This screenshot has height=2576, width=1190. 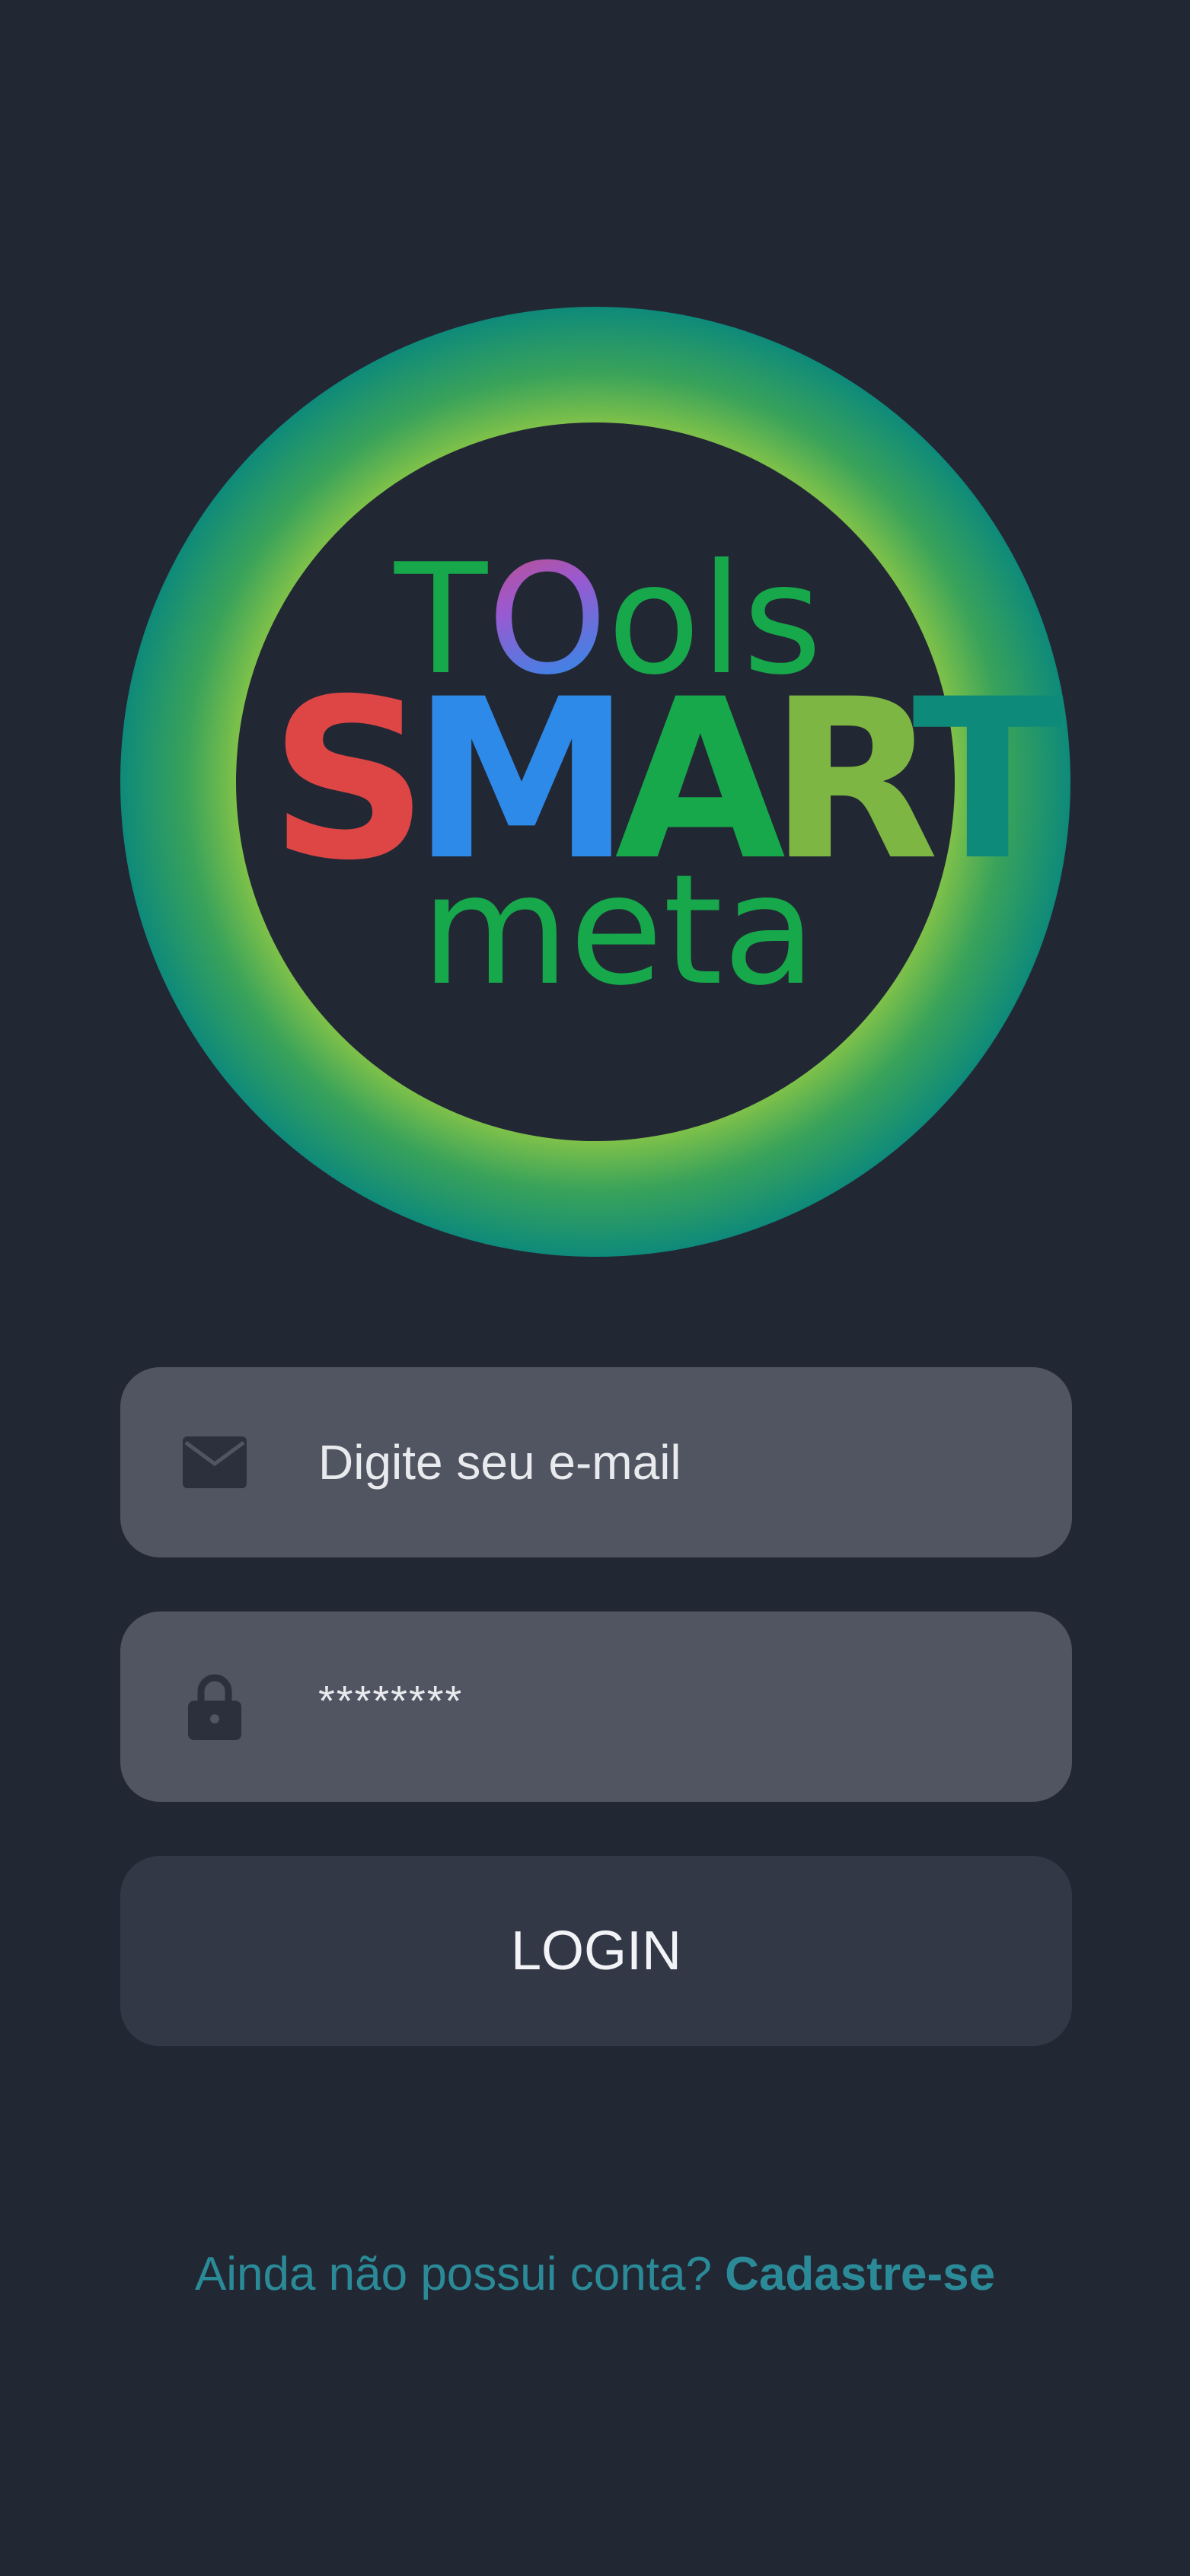 What do you see at coordinates (618, 930) in the screenshot?
I see `logo-meta: meta` at bounding box center [618, 930].